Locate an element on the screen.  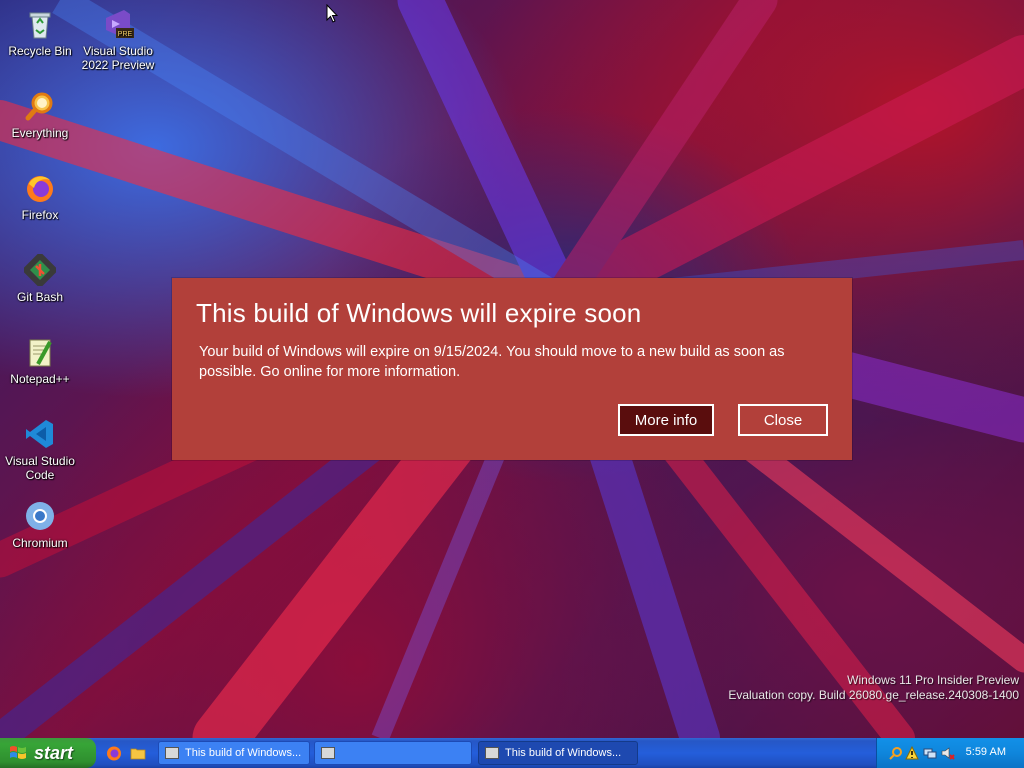
desktop-icon-visual-studio-preview: PRE Visual Studio 2022 Preview is located at coordinates (118, 40).